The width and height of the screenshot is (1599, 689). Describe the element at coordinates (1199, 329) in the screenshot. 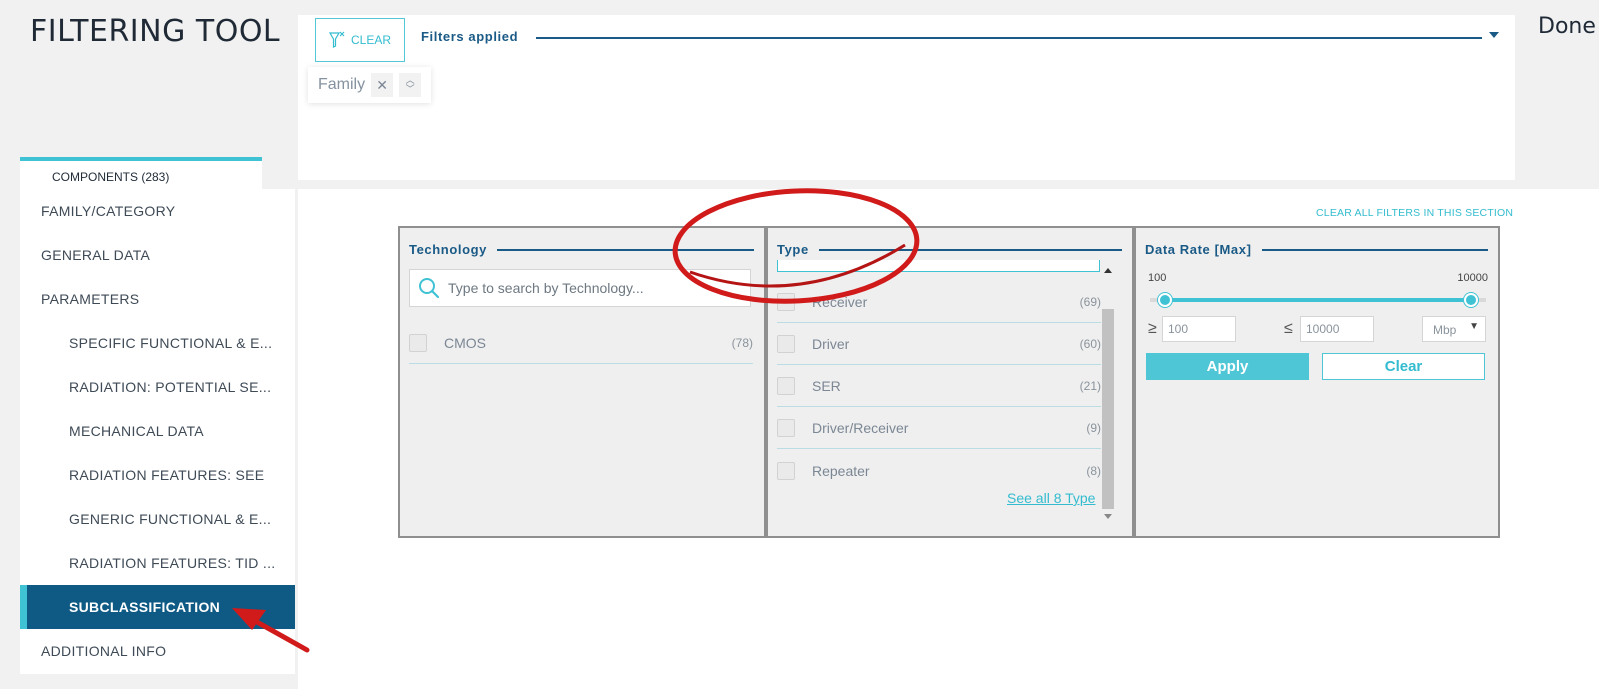

I see `min-value-input` at that location.